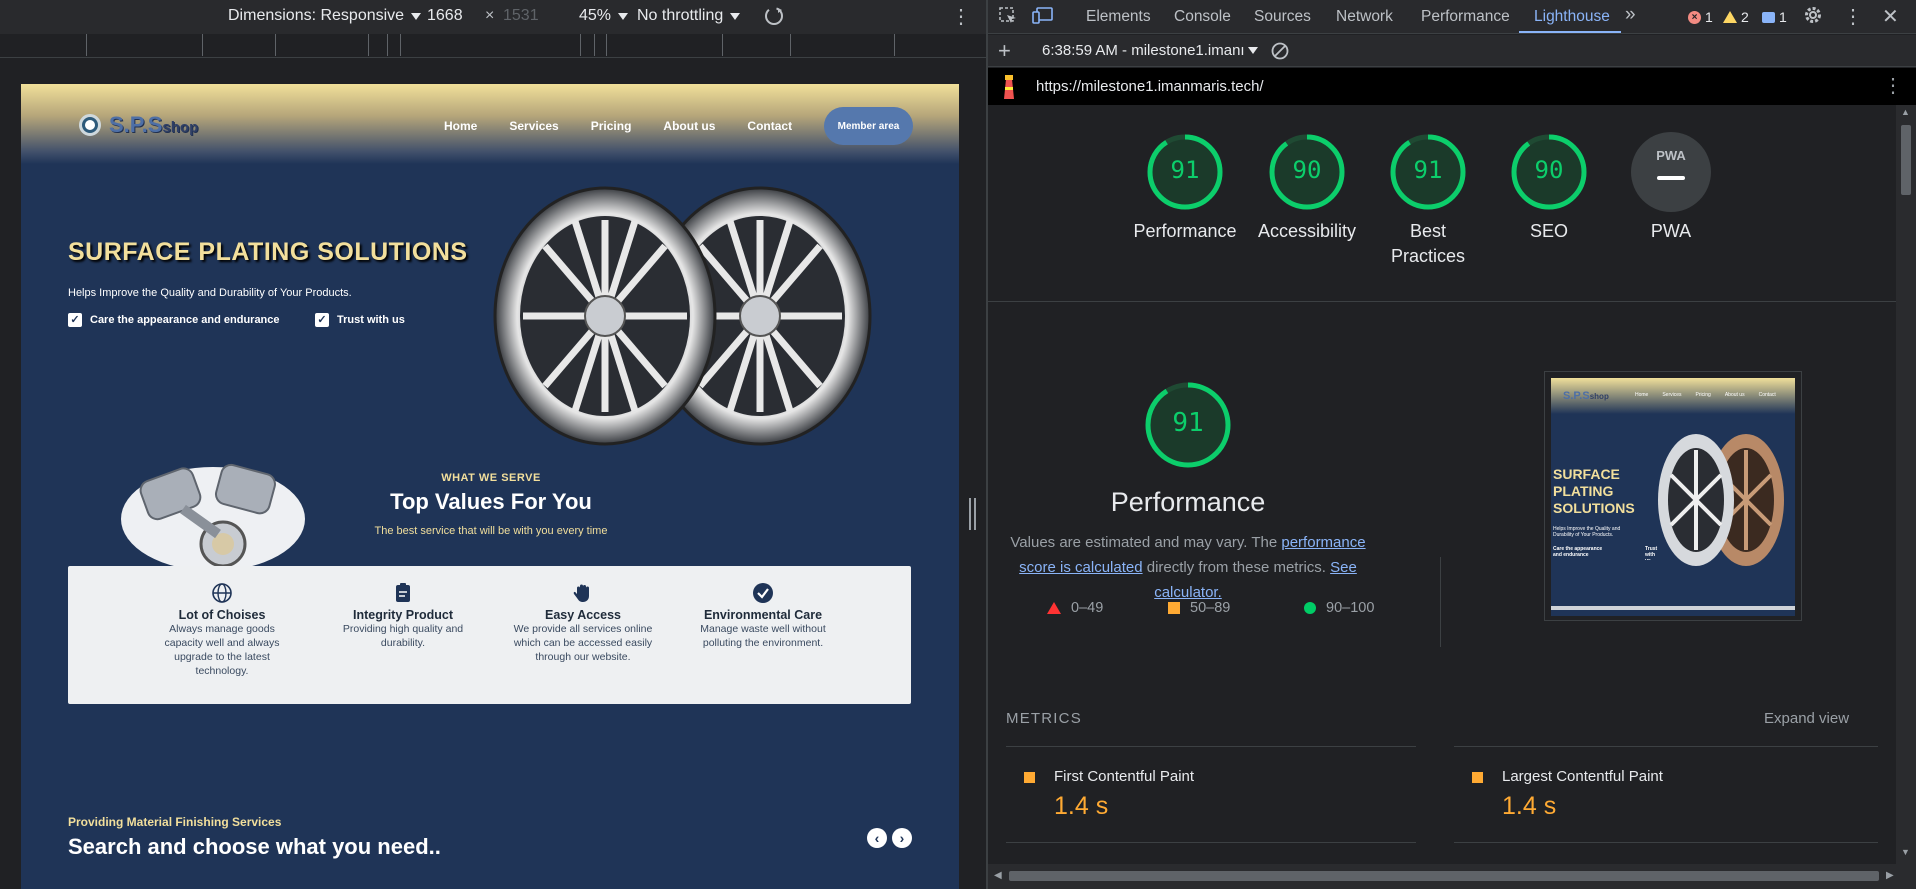 This screenshot has height=889, width=1916. Describe the element at coordinates (1671, 155) in the screenshot. I see `pwa-badge-text: PWA` at that location.